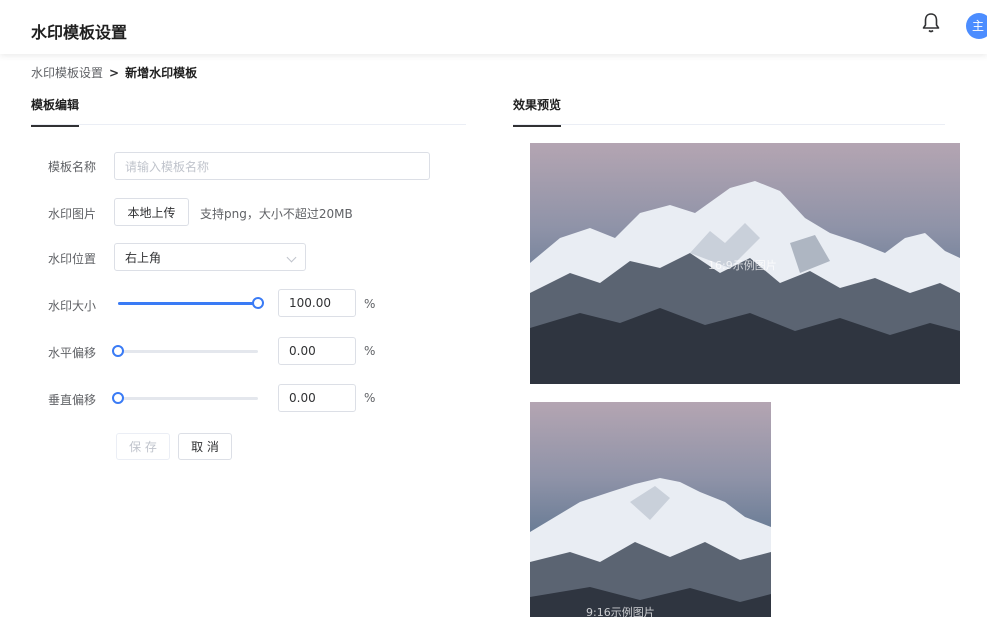 The width and height of the screenshot is (987, 617). What do you see at coordinates (72, 214) in the screenshot?
I see `watermark-image-label: 水印图片` at bounding box center [72, 214].